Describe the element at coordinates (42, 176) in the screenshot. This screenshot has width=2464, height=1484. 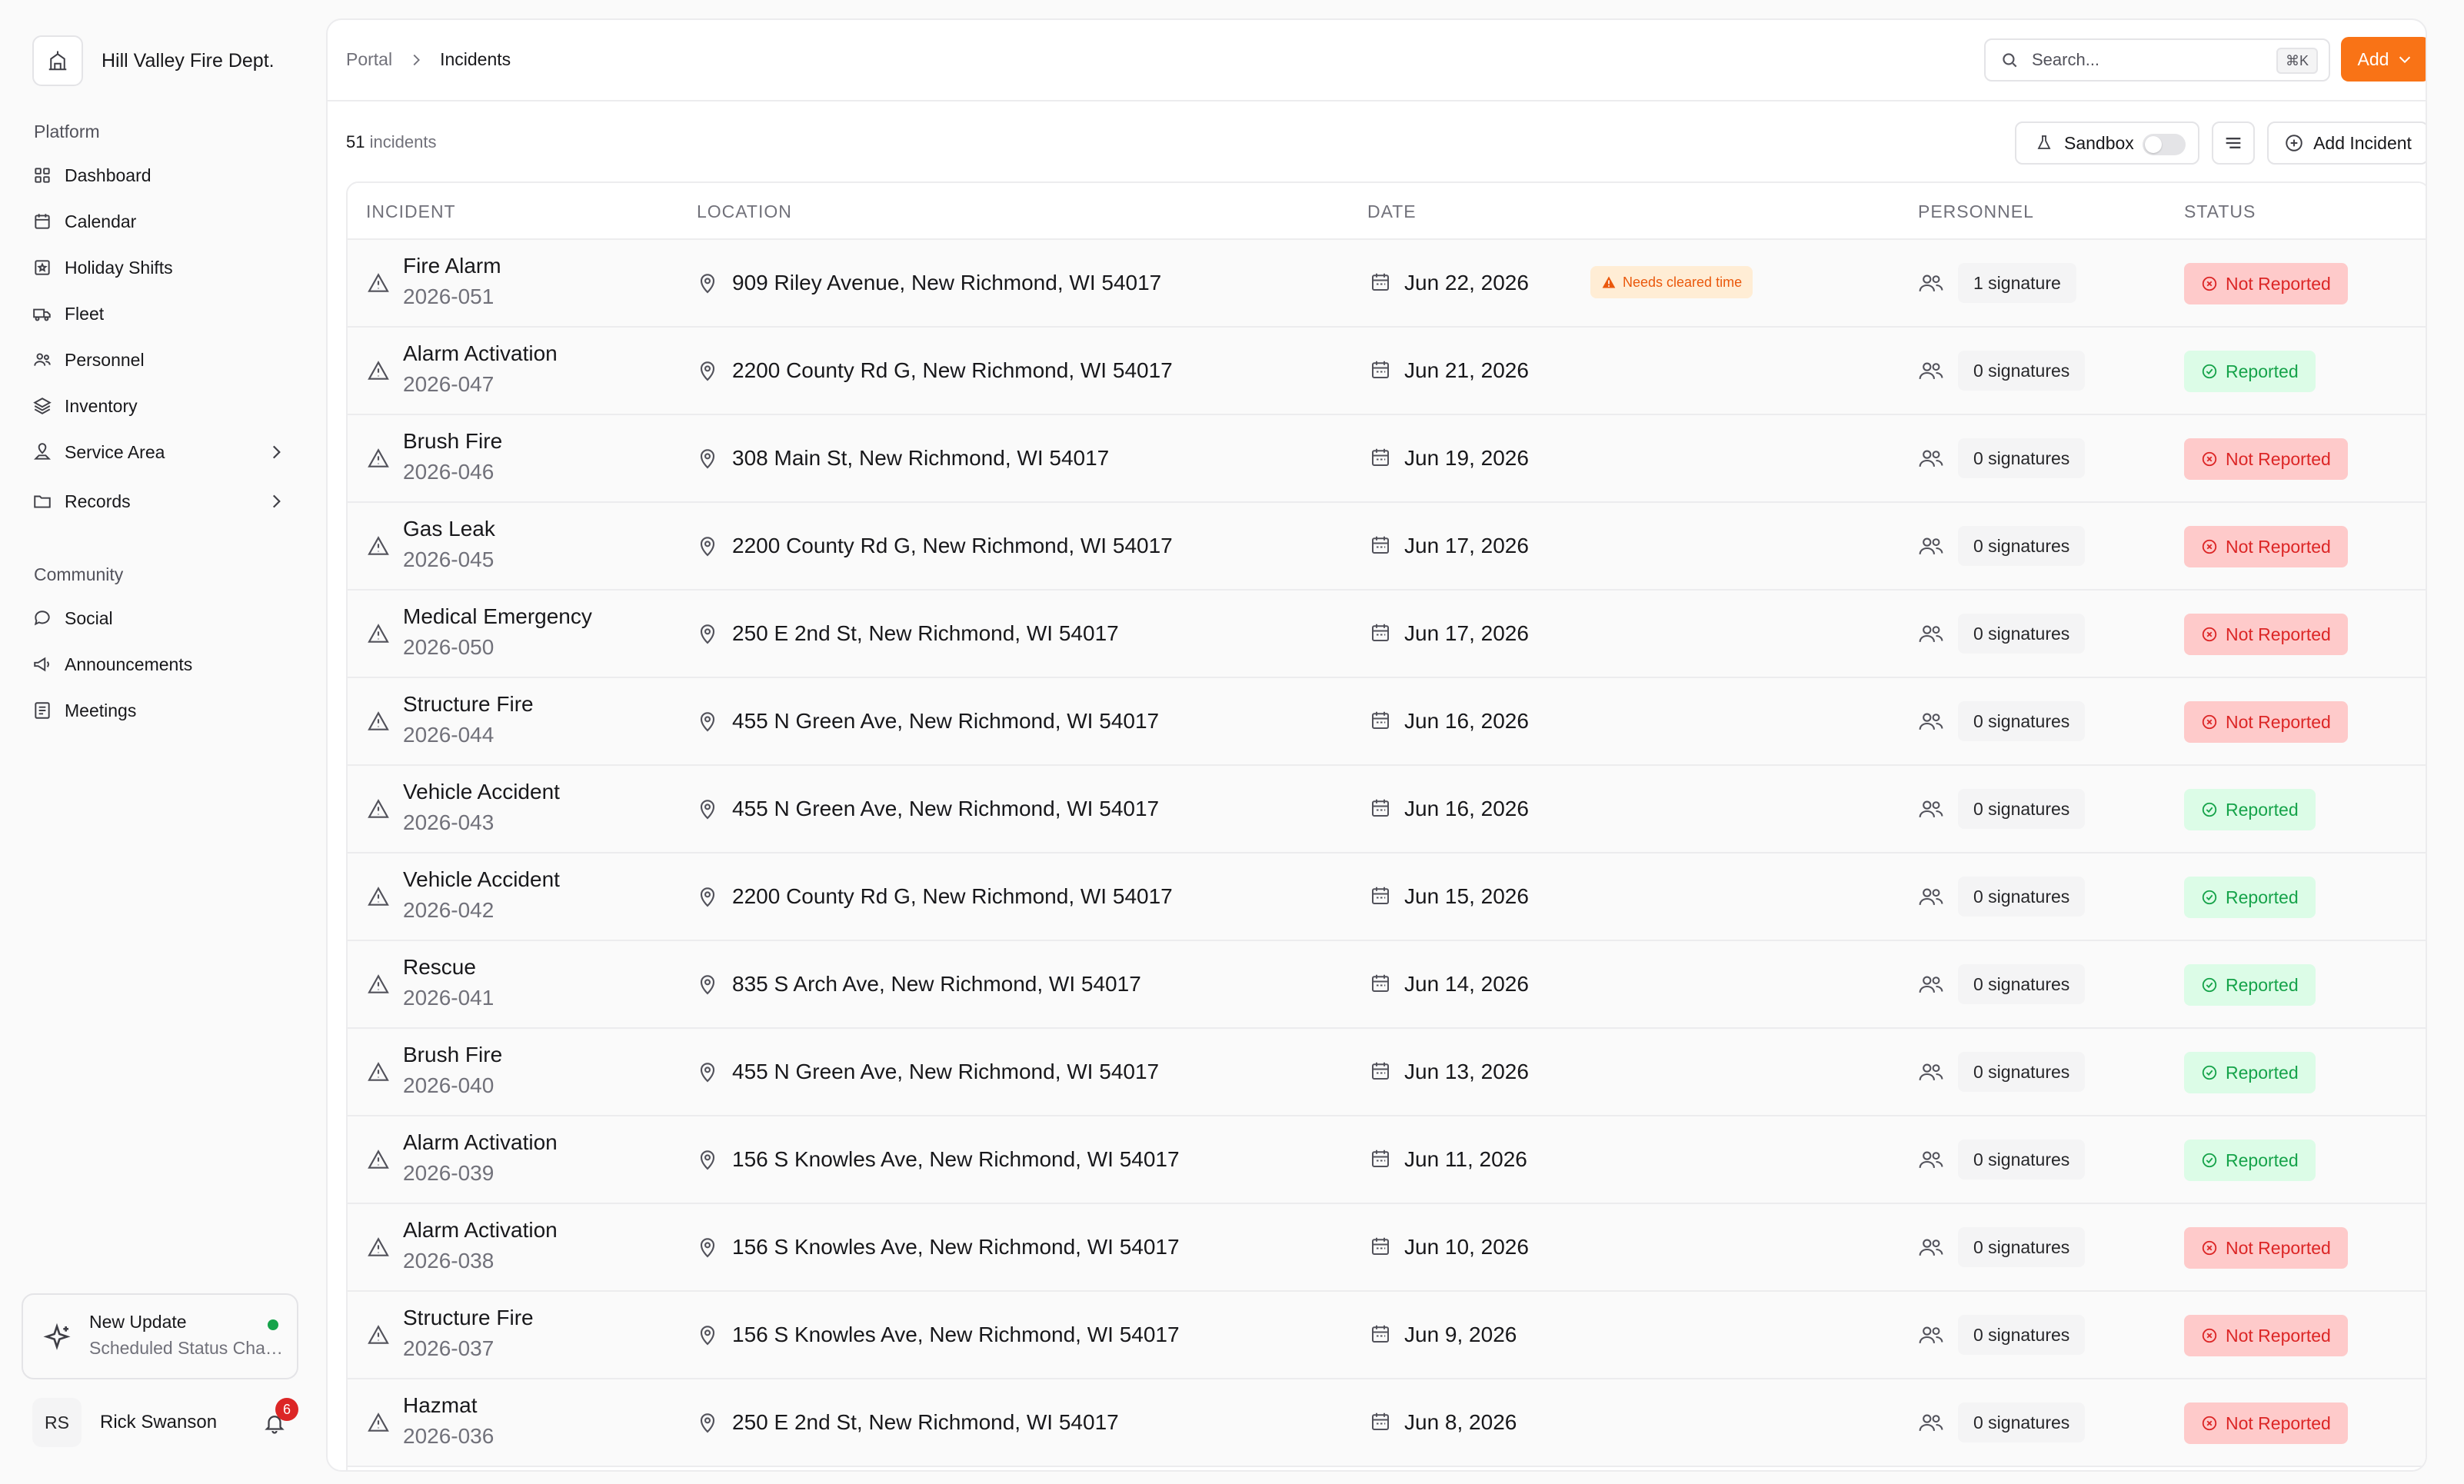
I see `grid-icon` at that location.